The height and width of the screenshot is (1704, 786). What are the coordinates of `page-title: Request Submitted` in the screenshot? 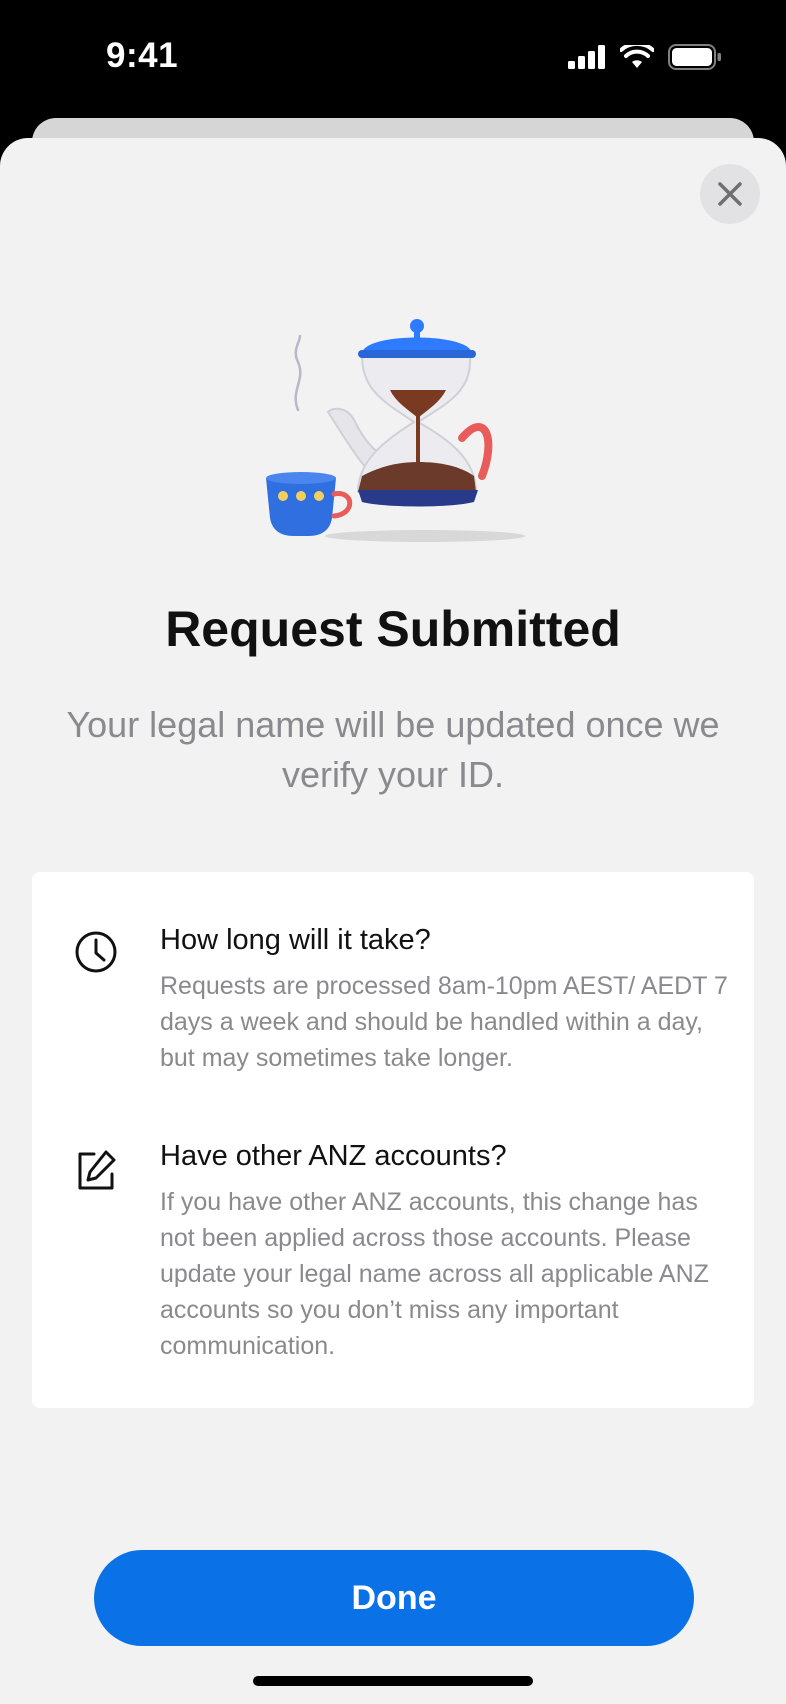 It's located at (393, 629).